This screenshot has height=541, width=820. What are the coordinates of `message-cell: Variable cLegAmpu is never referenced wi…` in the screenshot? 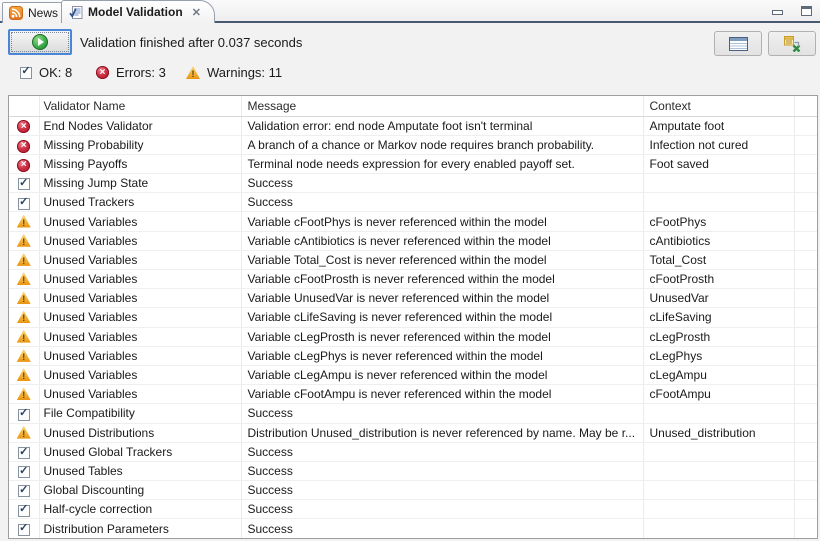 It's located at (442, 375).